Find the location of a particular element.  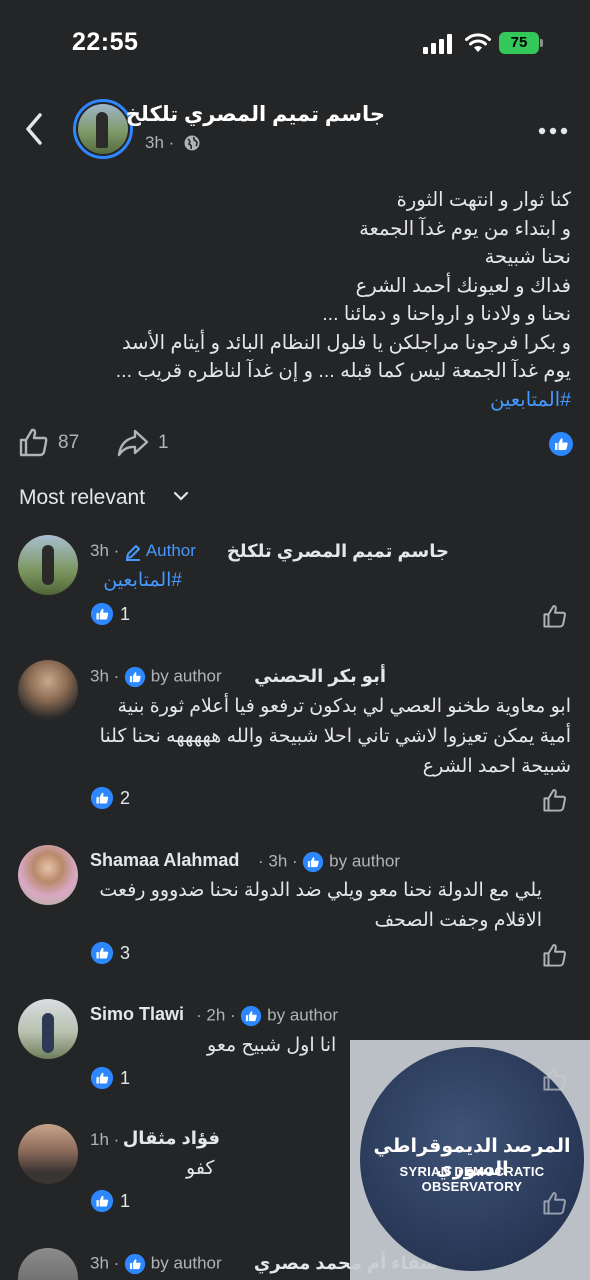

globe-icon is located at coordinates (192, 143).